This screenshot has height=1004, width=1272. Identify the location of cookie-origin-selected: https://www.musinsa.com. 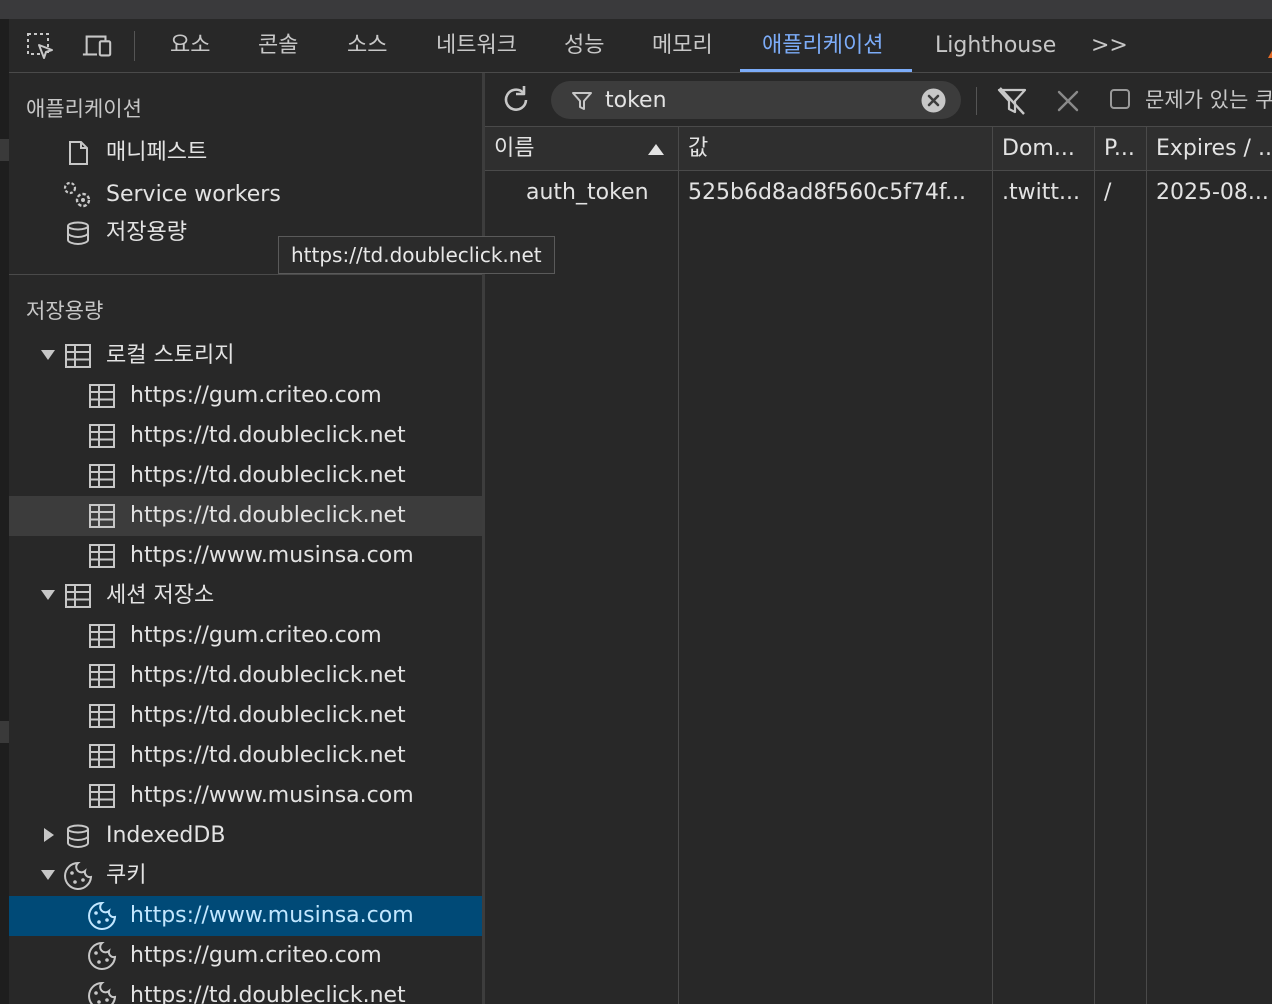
(245, 916).